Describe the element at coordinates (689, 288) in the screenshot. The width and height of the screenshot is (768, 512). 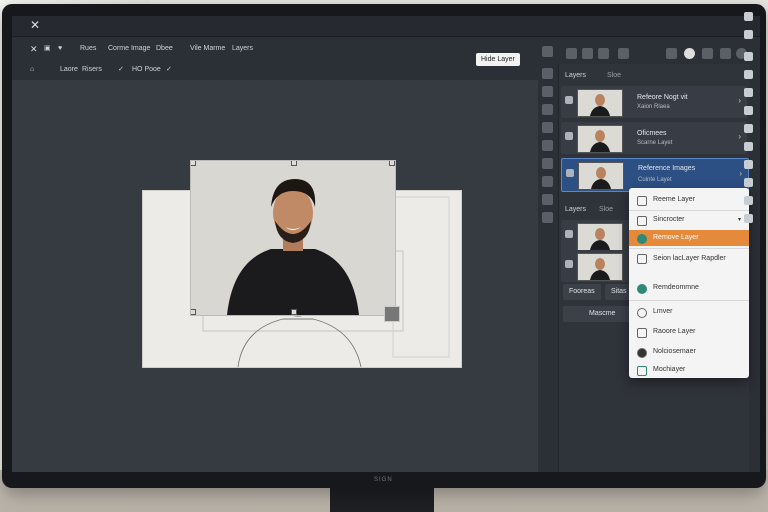
I see `ctx-item-remdeommne: Remdeommne` at that location.